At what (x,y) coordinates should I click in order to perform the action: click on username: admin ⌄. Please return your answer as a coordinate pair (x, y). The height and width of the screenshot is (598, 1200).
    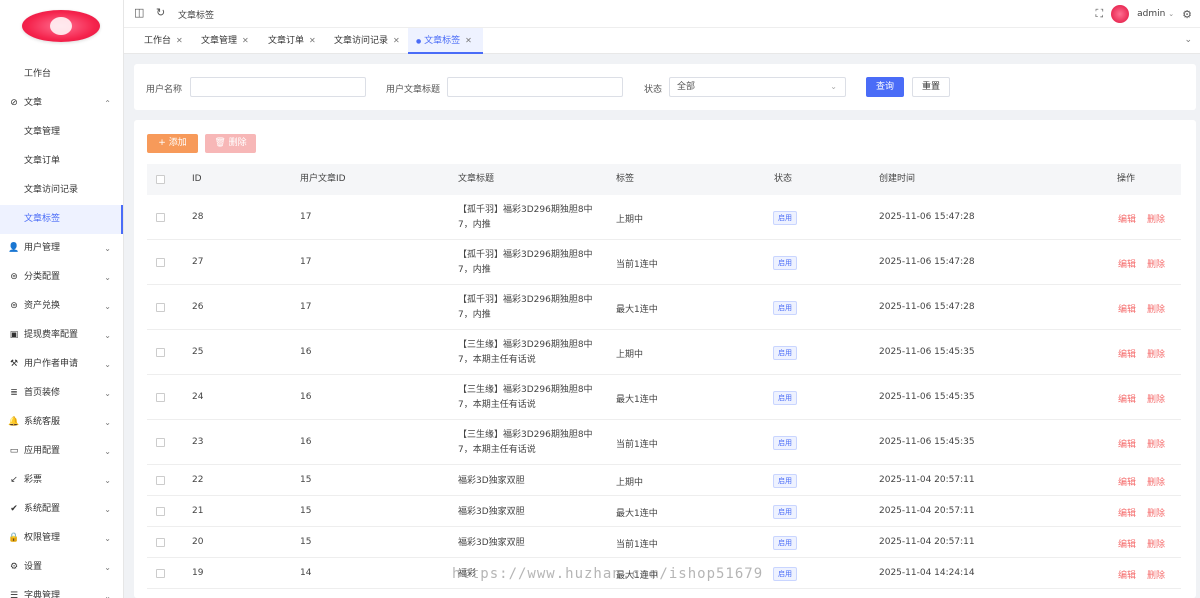
    Looking at the image, I should click on (1155, 14).